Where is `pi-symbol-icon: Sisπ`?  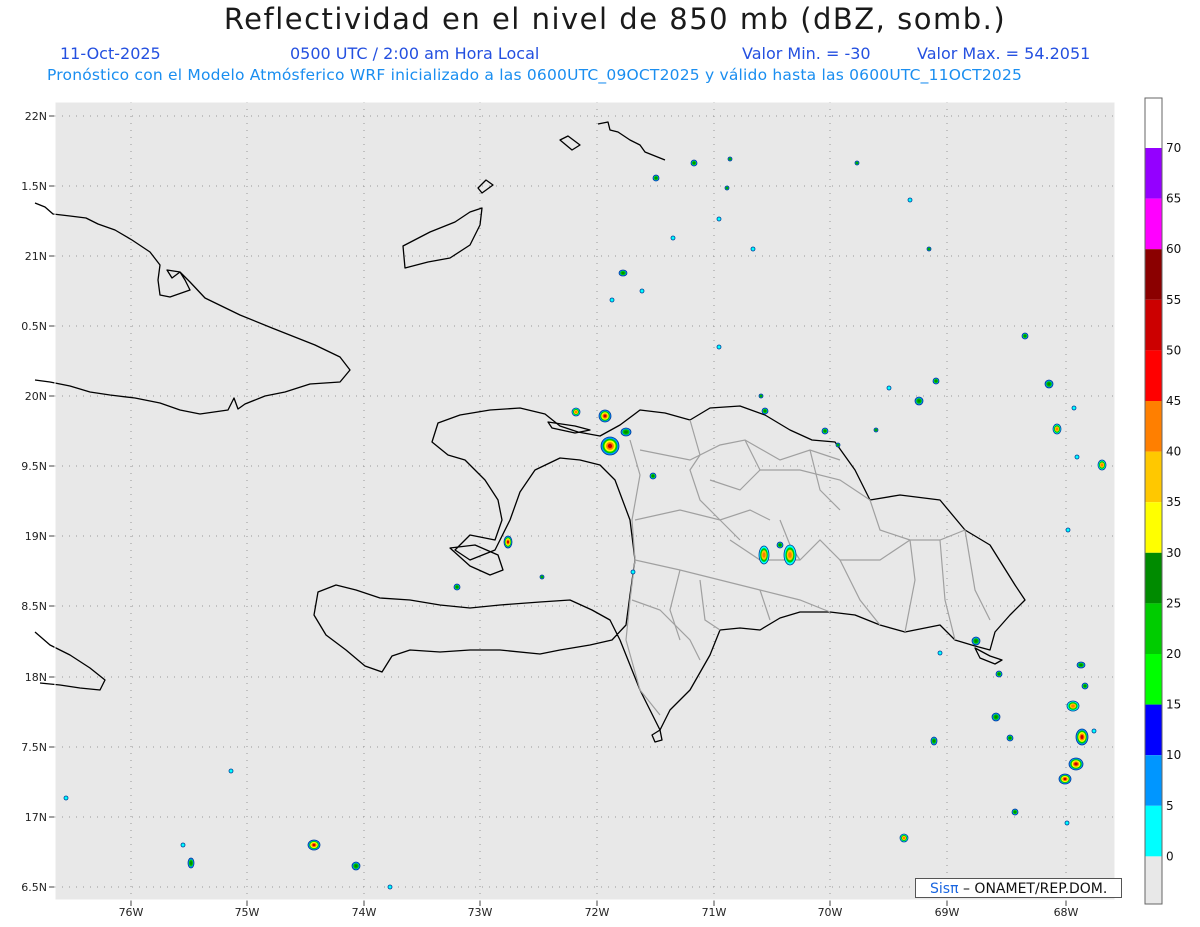 pi-symbol-icon: Sisπ is located at coordinates (944, 889).